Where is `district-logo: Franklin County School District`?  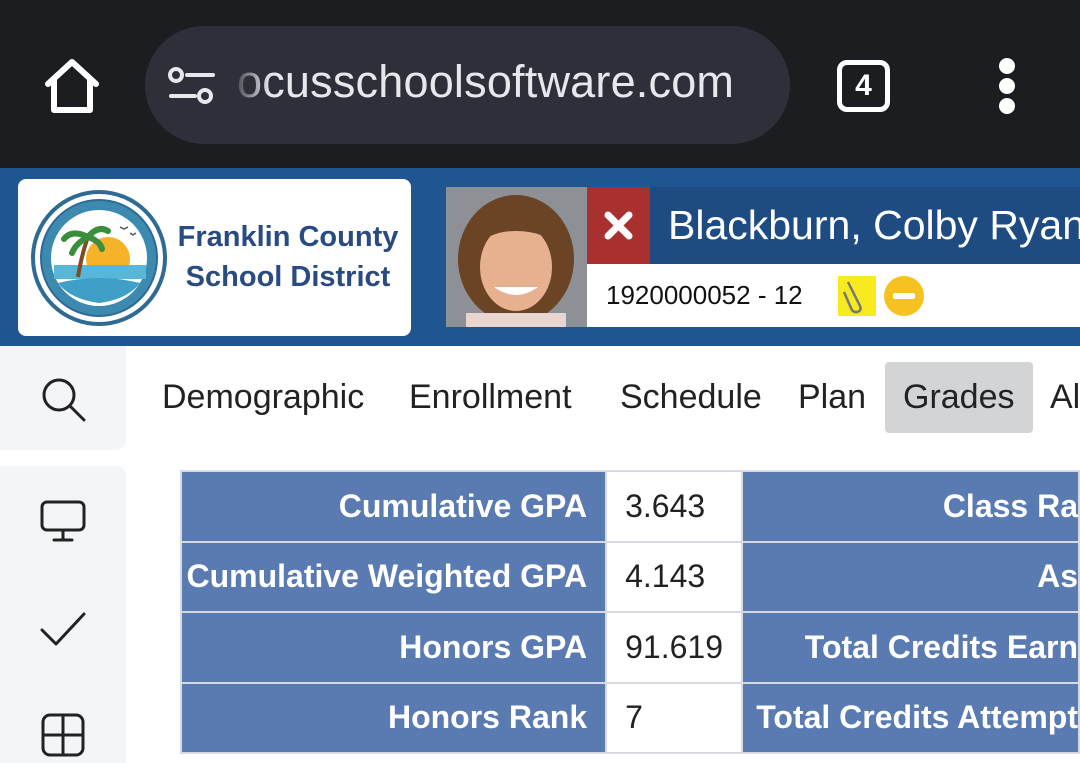 district-logo: Franklin County School District is located at coordinates (214, 257).